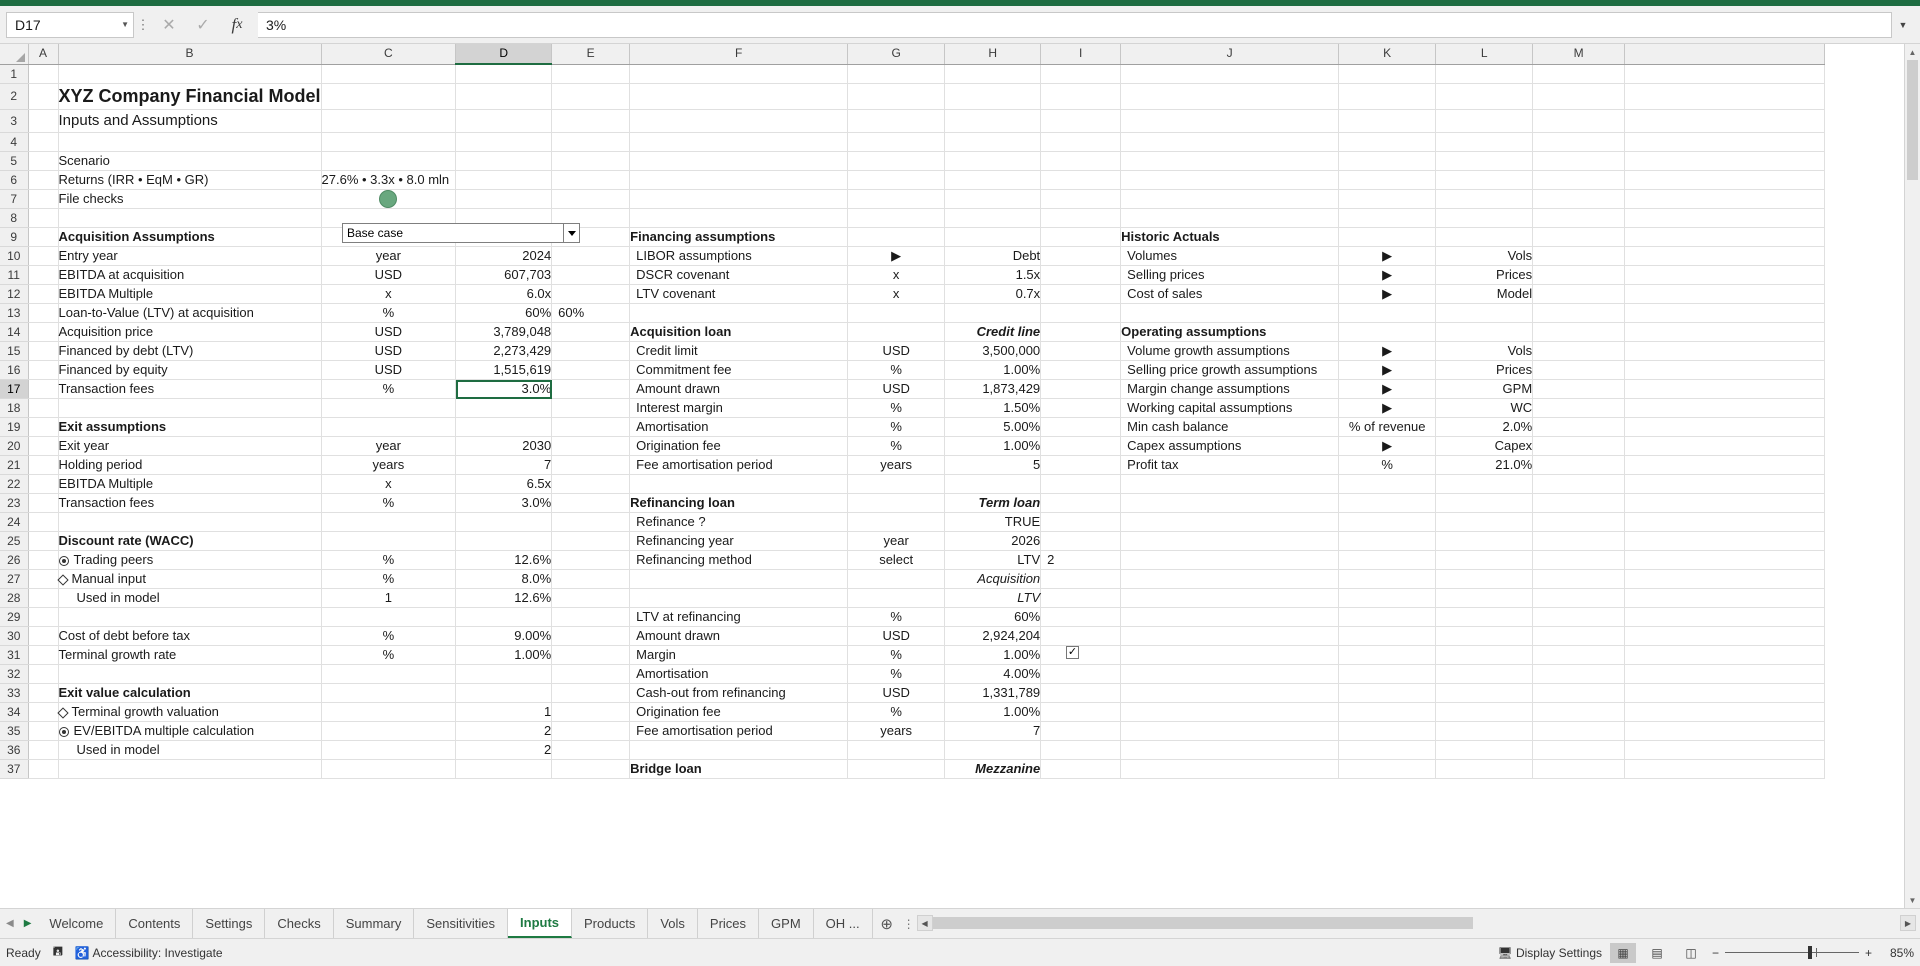 The image size is (1920, 966). I want to click on column-header-I: I, so click(1081, 54).